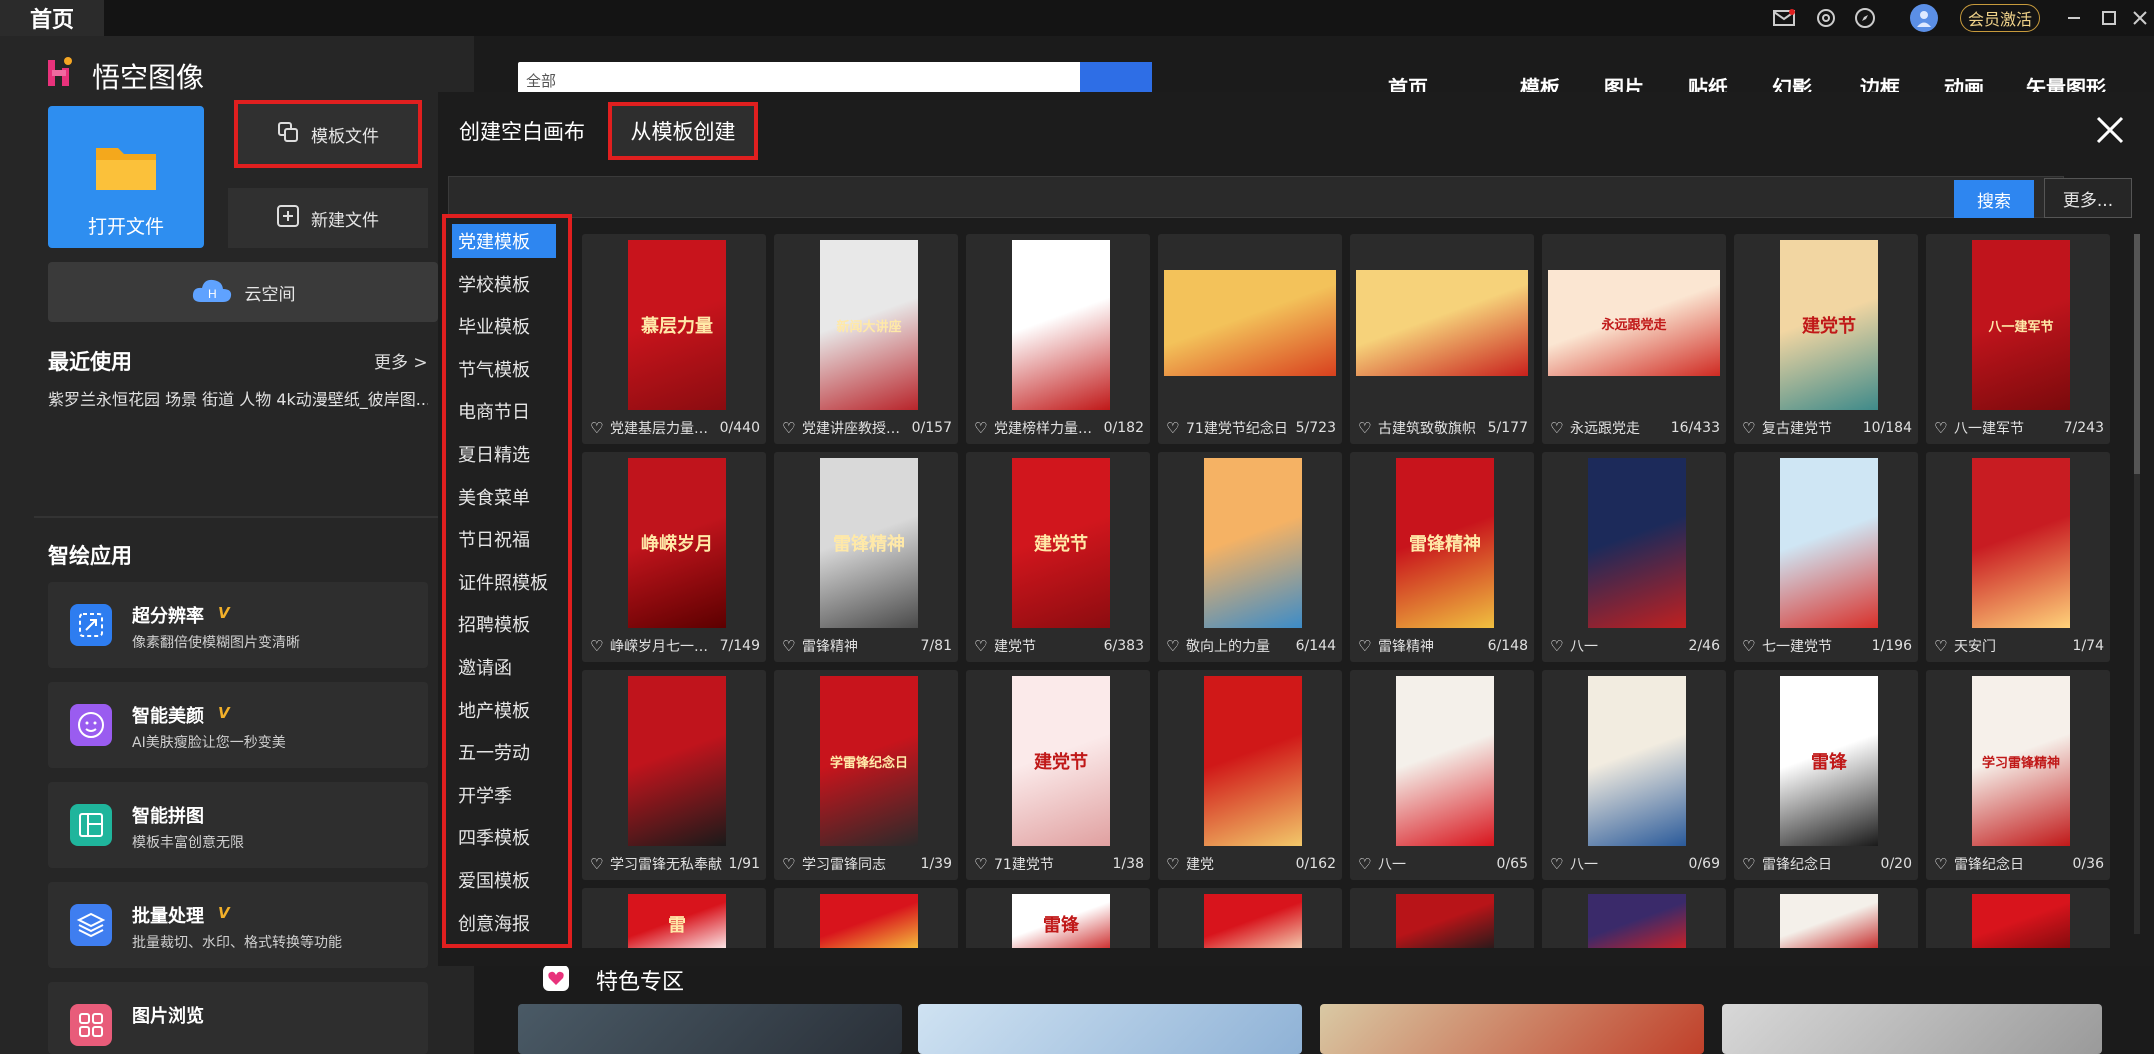  I want to click on compass-icon, so click(1865, 18).